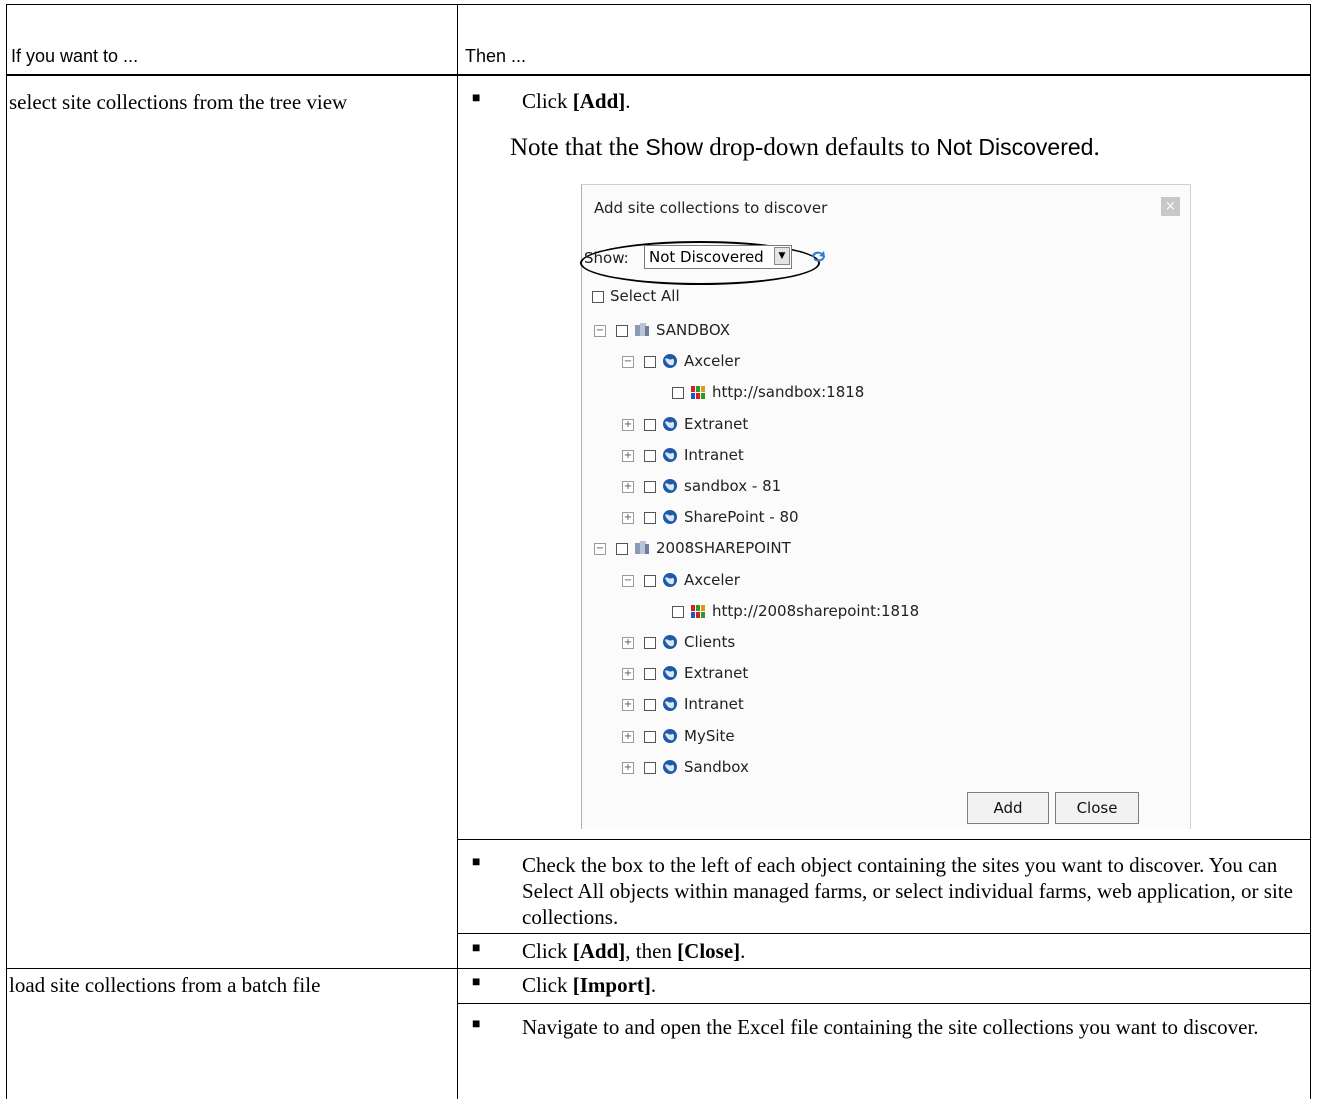 This screenshot has height=1104, width=1317. Describe the element at coordinates (733, 486) in the screenshot. I see `tree-item-label: sandbox - 81` at that location.